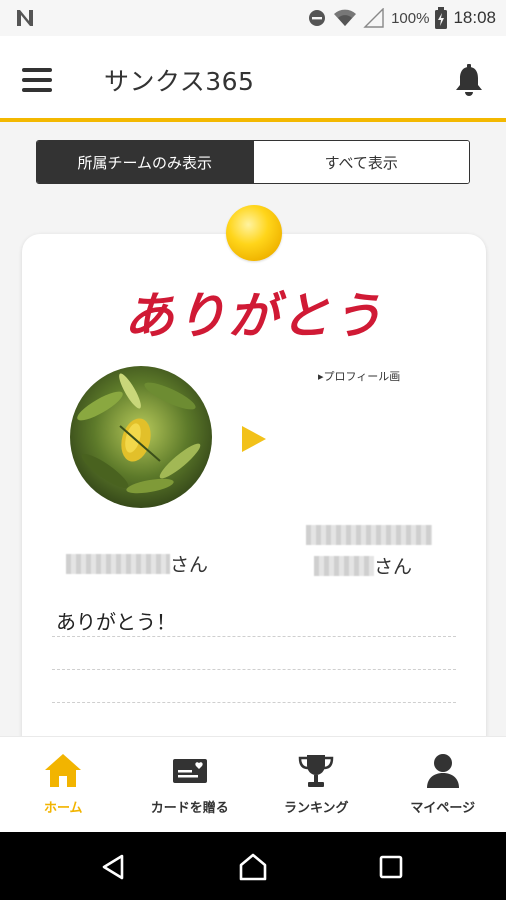 This screenshot has width=506, height=900. I want to click on do-not-disturb-icon, so click(317, 18).